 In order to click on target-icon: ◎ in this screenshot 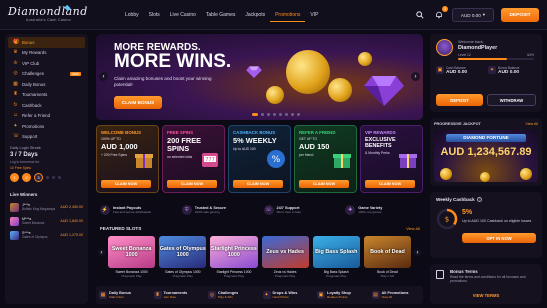, I will do `click(15, 73)`.